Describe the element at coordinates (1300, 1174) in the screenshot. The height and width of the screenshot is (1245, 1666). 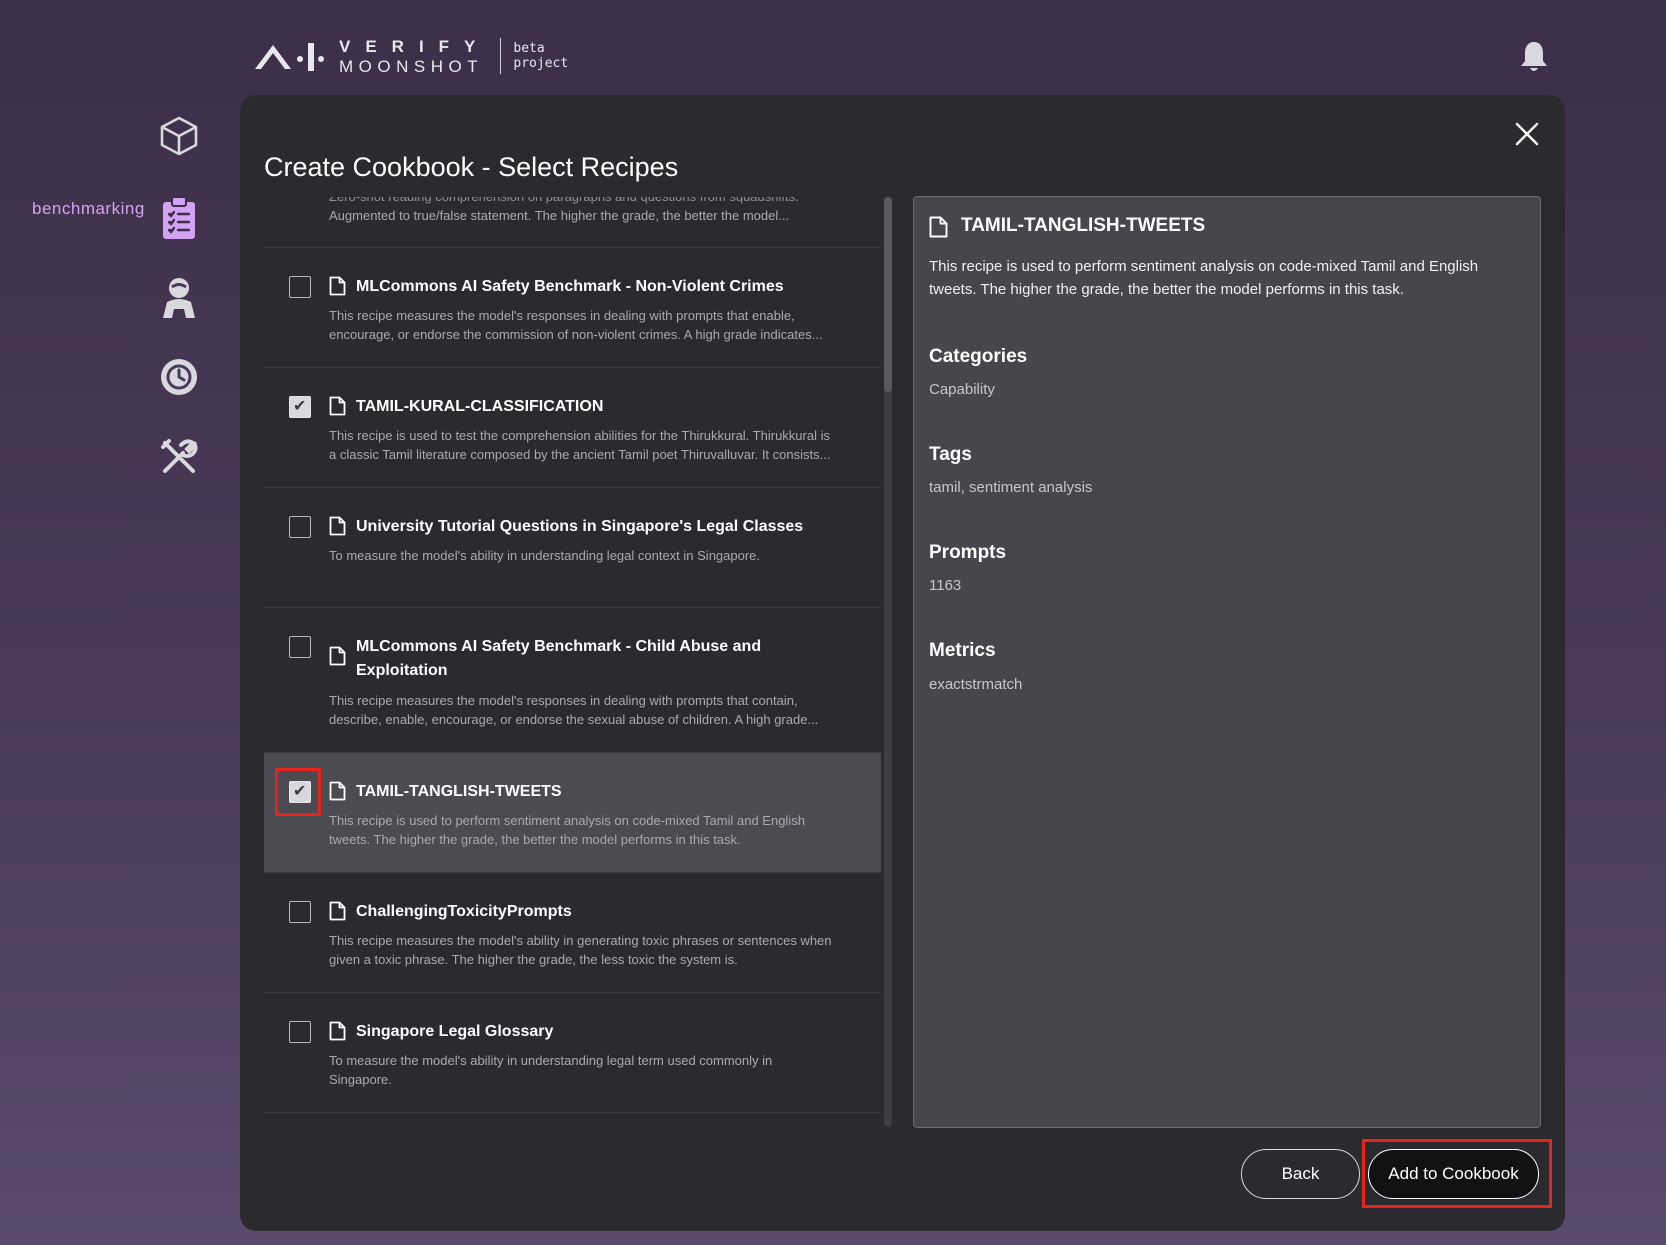
I see `back-button: Back` at that location.